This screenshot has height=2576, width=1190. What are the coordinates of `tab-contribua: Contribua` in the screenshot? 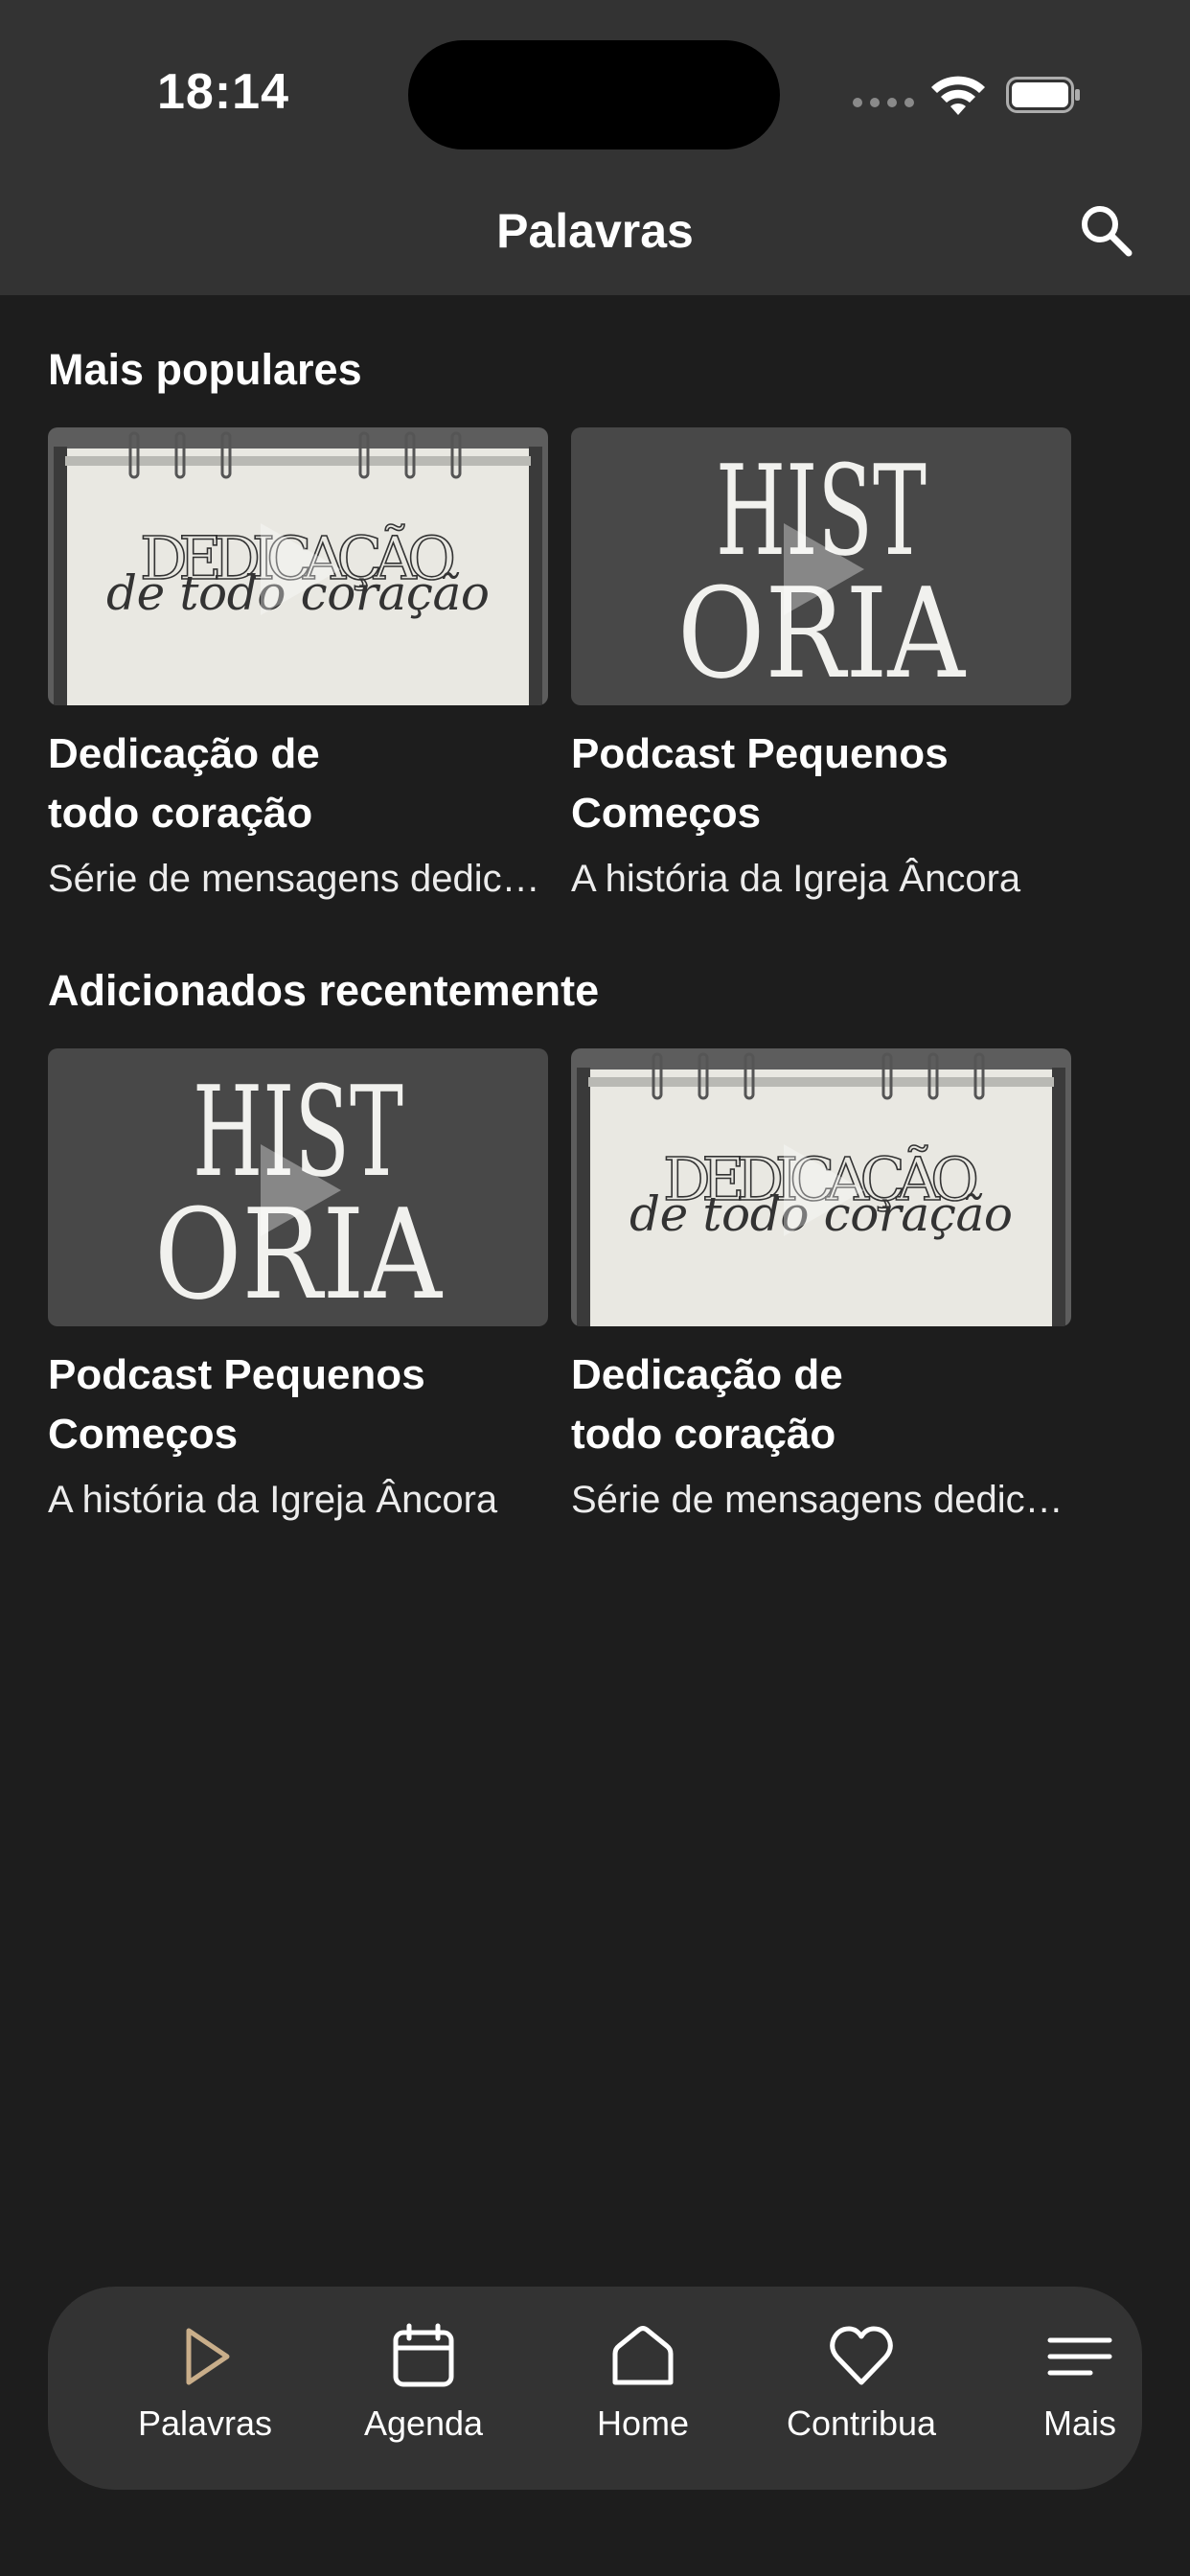 It's located at (862, 2383).